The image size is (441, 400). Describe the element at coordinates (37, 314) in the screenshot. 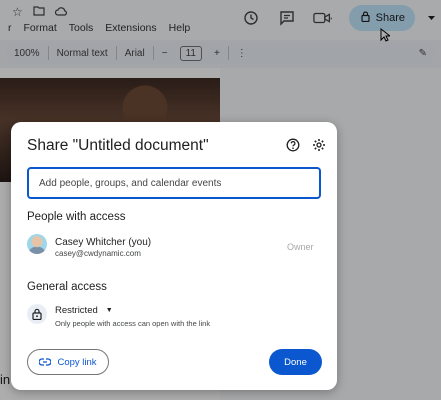

I see `lock-icon` at that location.